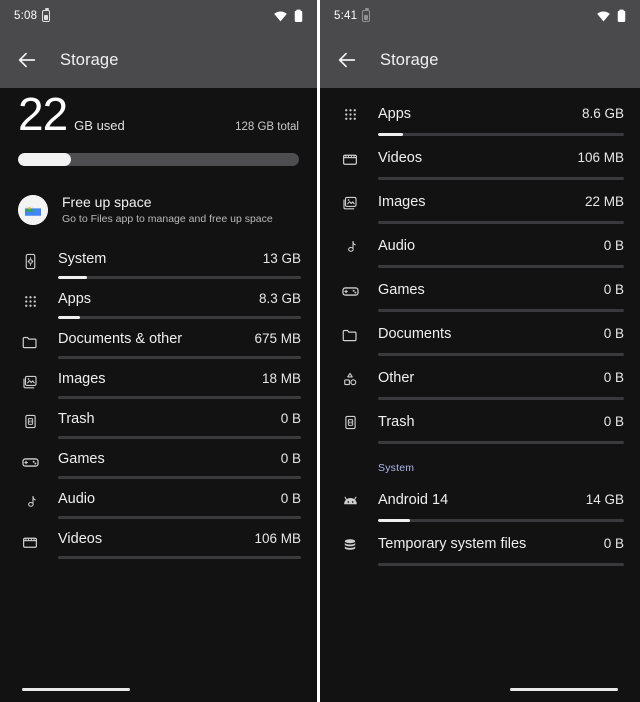 Image resolution: width=640 pixels, height=702 pixels. What do you see at coordinates (30, 261) in the screenshot?
I see `device-system-icon` at bounding box center [30, 261].